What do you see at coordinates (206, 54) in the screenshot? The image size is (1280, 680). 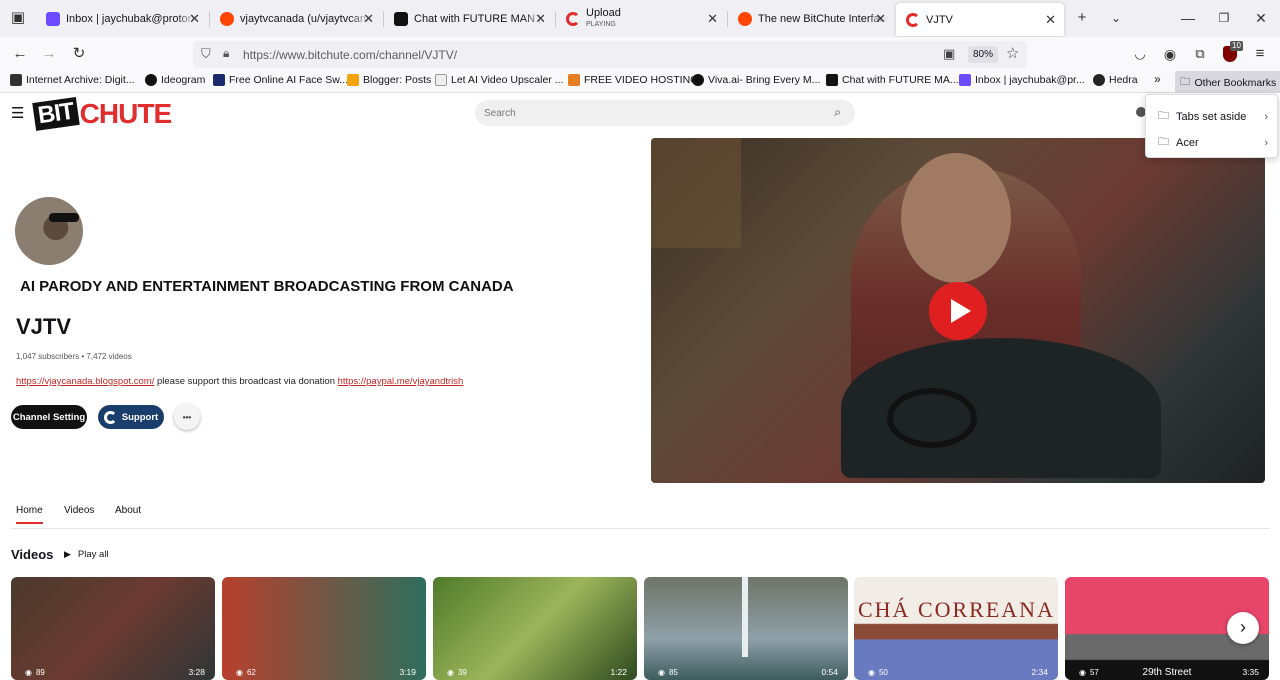 I see `shield-icon: ⛉` at bounding box center [206, 54].